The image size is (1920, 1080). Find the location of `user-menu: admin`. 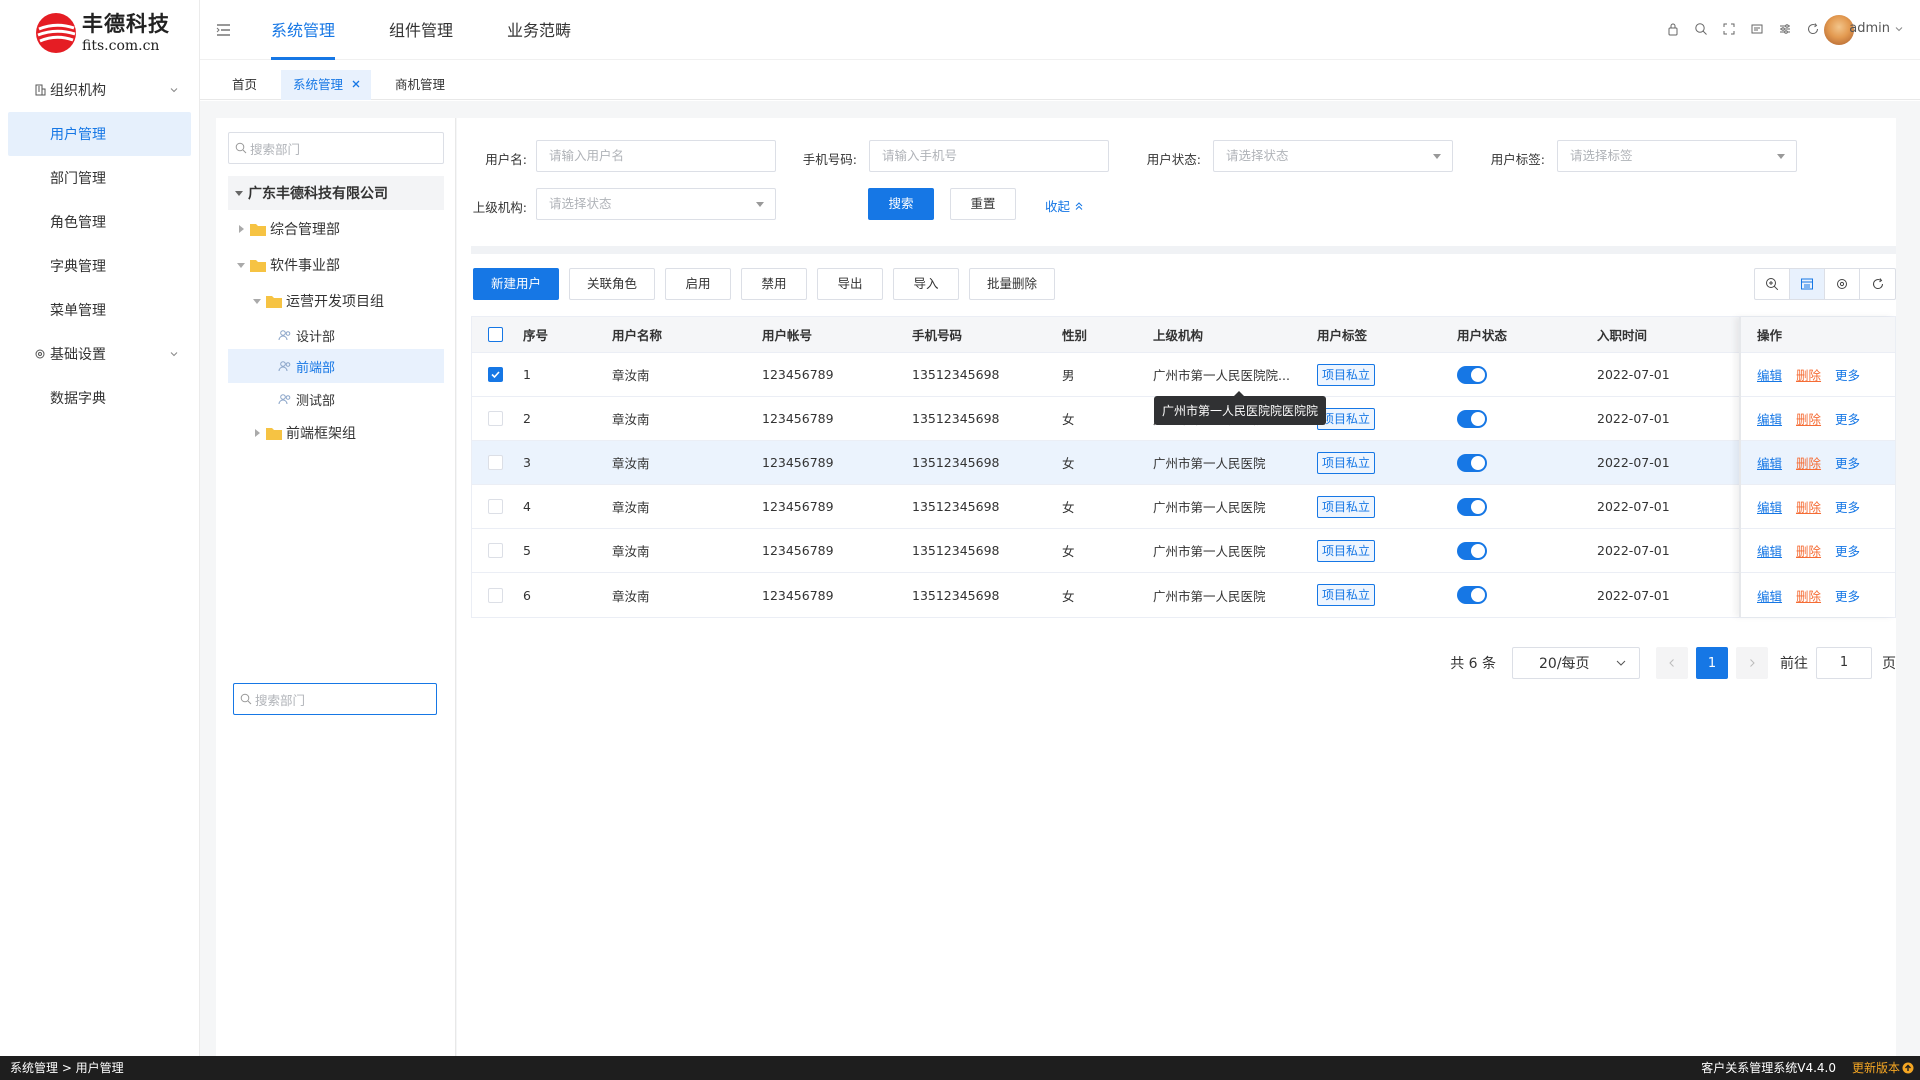

user-menu: admin is located at coordinates (1876, 28).